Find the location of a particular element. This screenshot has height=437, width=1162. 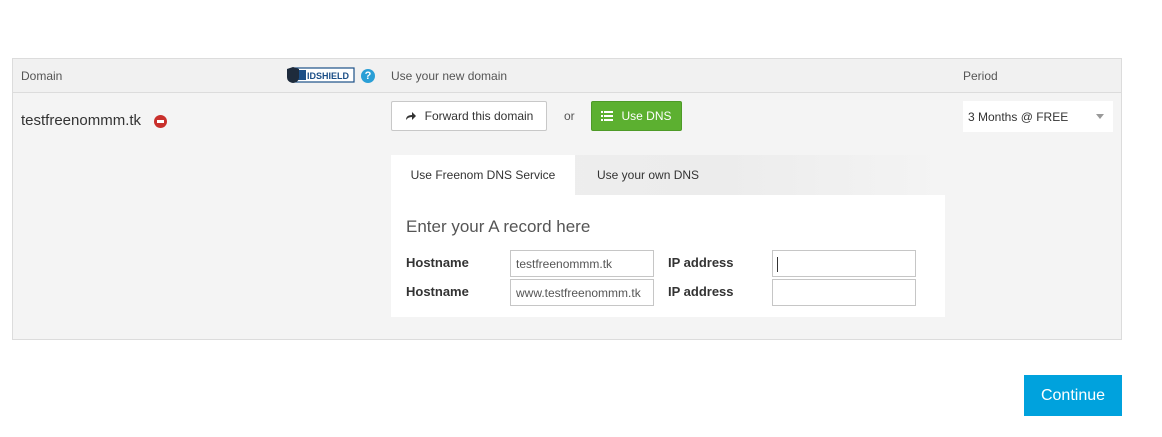

period-select: 3 Months @ FREE is located at coordinates (1038, 116).